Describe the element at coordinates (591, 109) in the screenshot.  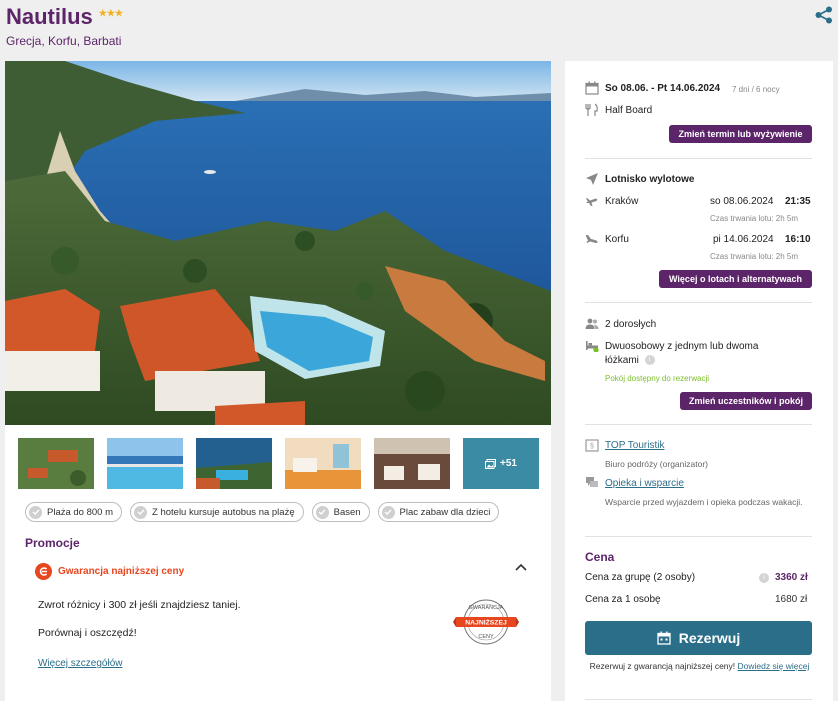
I see `cutlery-icon` at that location.